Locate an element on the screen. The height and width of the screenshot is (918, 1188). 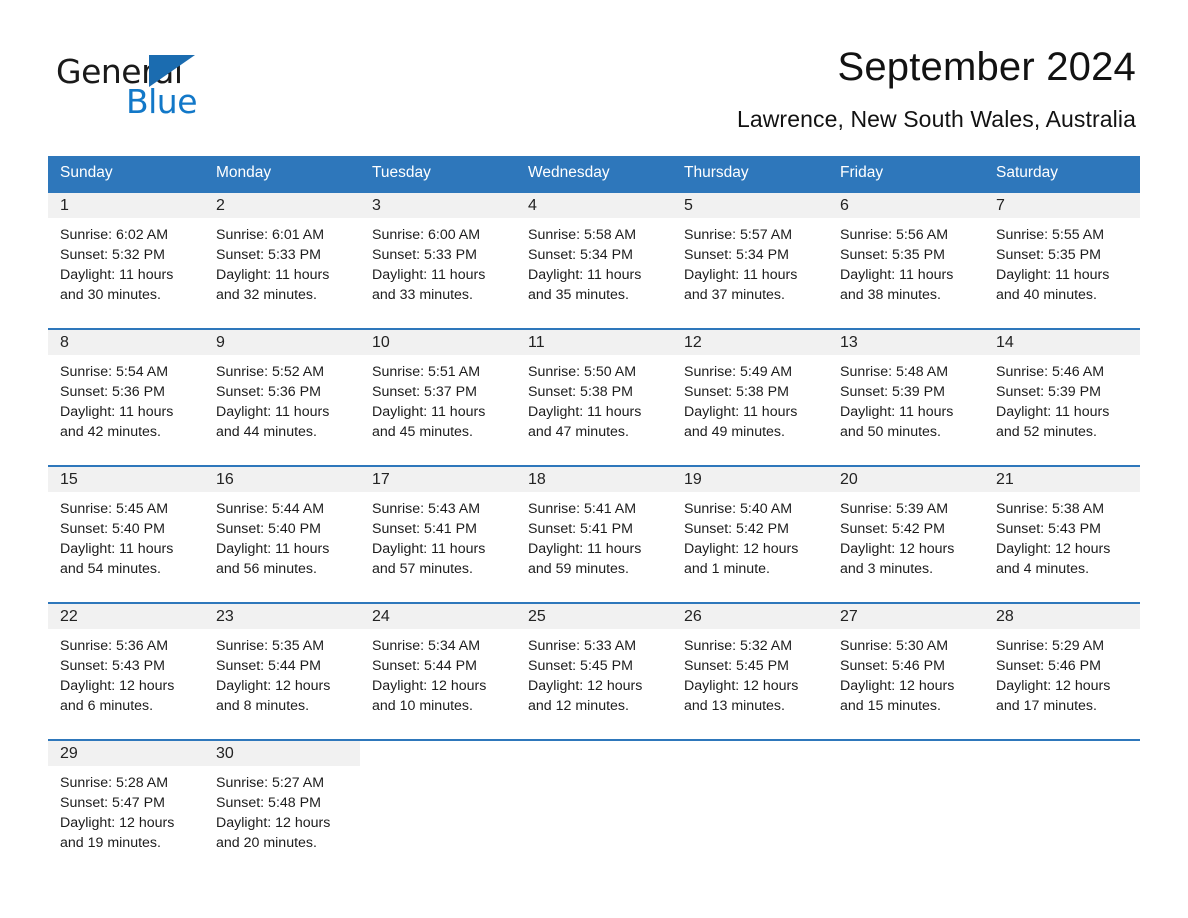
daylight-text-line2: and 49 minutes. is located at coordinates (734, 432).